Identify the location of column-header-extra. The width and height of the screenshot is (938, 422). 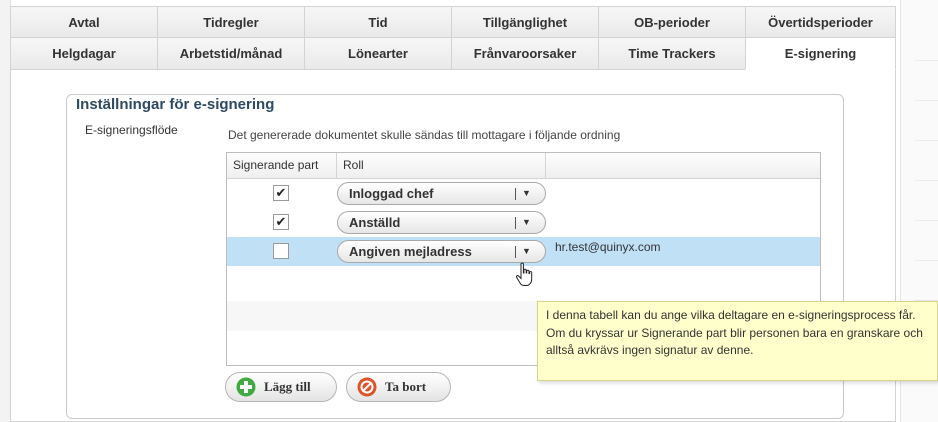
(683, 165).